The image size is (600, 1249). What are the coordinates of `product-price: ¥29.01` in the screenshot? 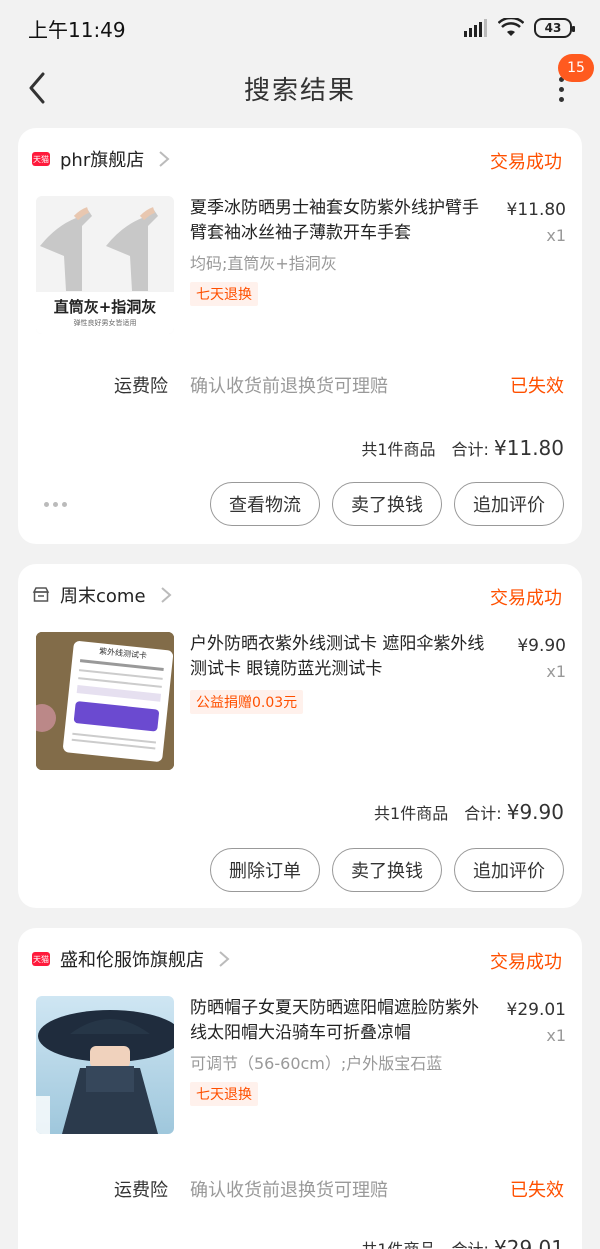 It's located at (536, 1010).